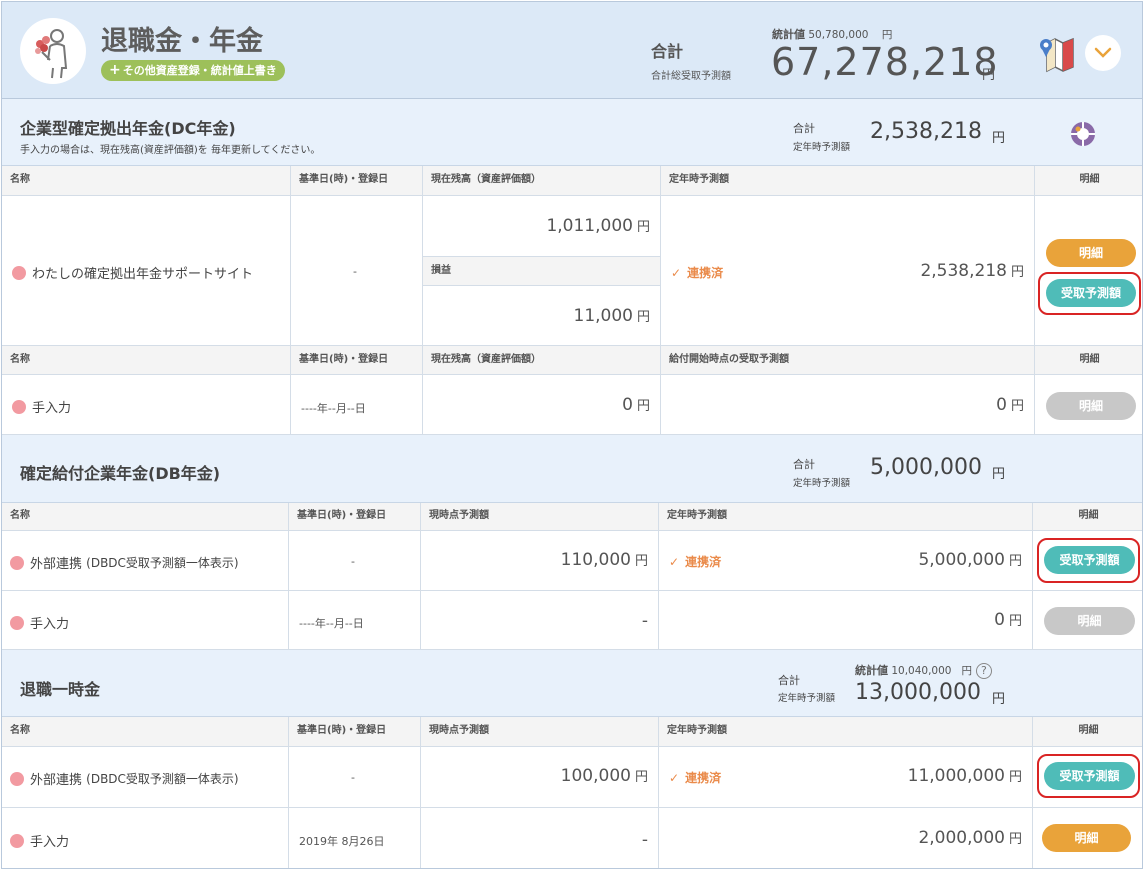  I want to click on map-icon, so click(1057, 54).